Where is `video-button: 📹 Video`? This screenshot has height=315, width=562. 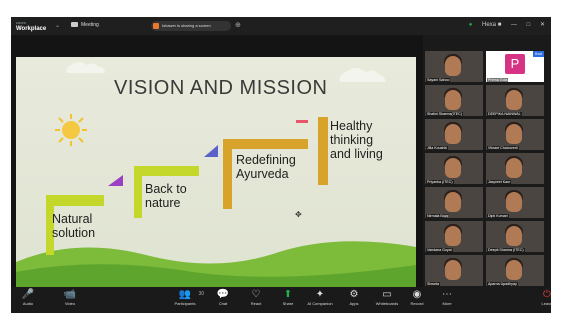 video-button: 📹 Video is located at coordinates (70, 297).